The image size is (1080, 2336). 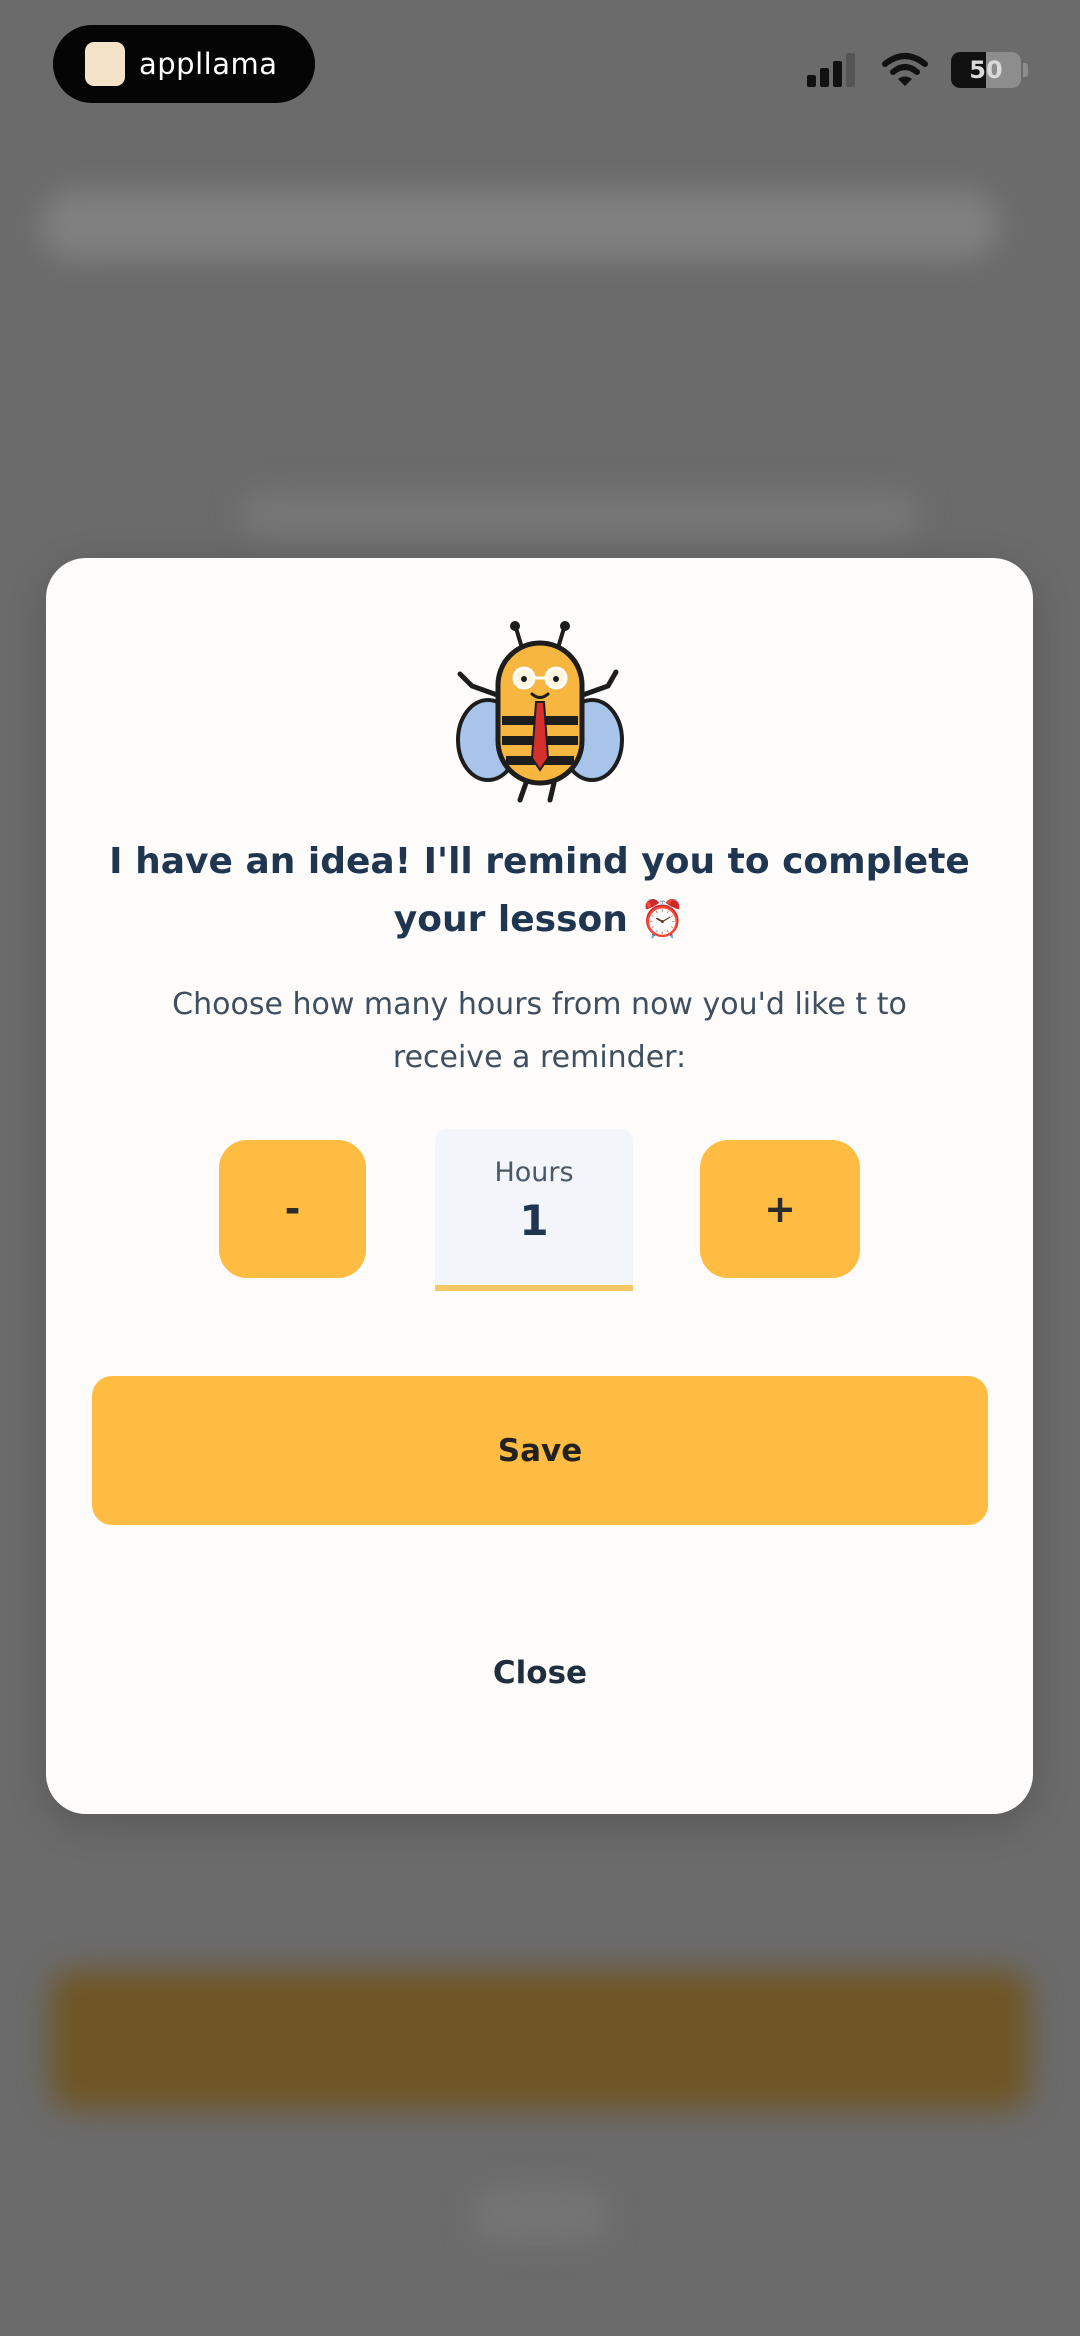 I want to click on bee-mascot-icon, so click(x=540, y=712).